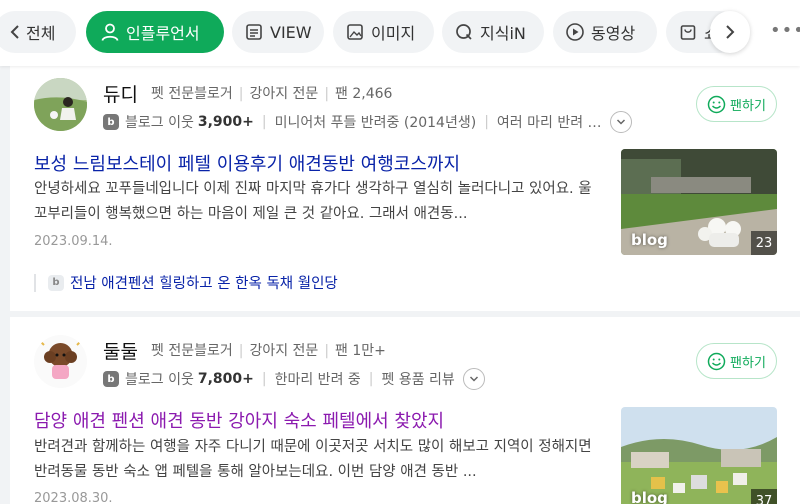  I want to click on more-menu-icon: •••, so click(785, 30).